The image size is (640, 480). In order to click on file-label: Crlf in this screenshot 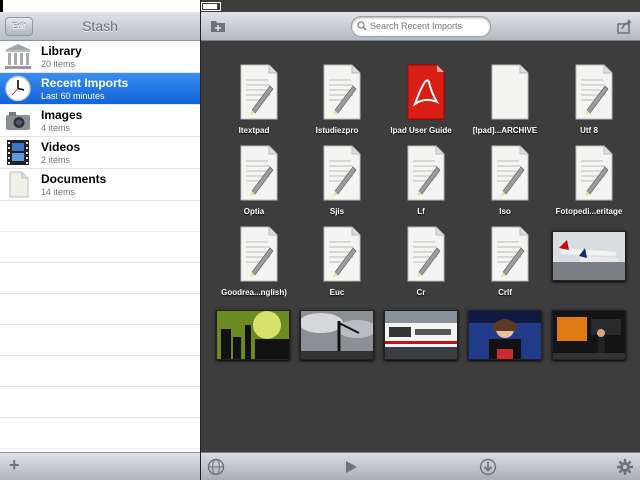, I will do `click(505, 292)`.